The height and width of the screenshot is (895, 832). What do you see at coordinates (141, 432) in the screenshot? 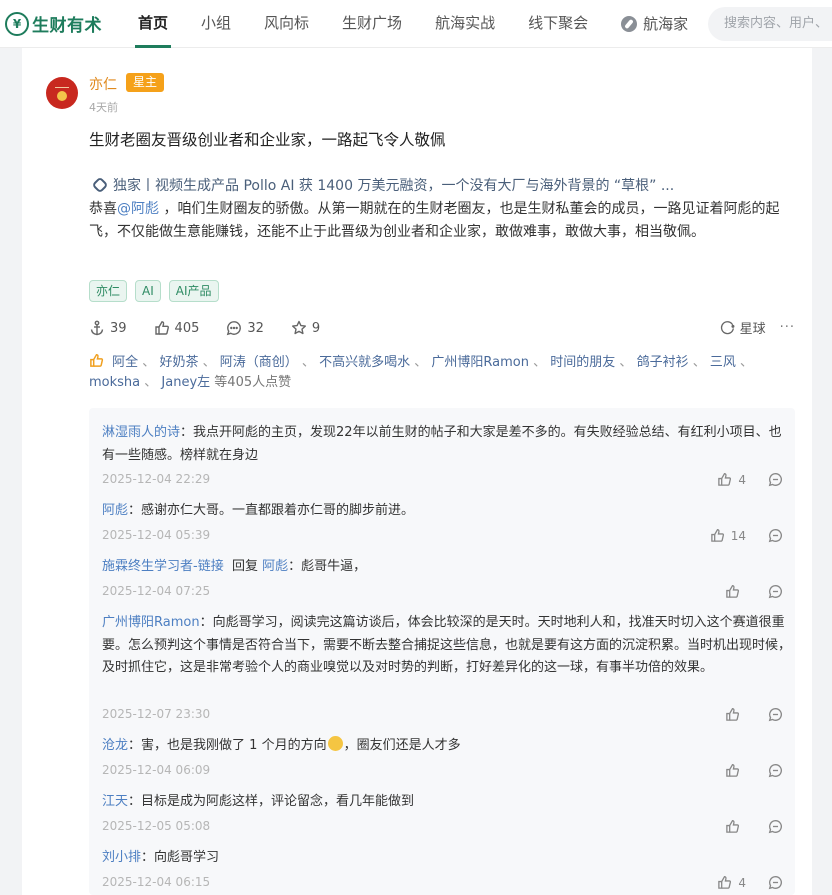
I see `commenter-name: 淋湿雨人的诗` at bounding box center [141, 432].